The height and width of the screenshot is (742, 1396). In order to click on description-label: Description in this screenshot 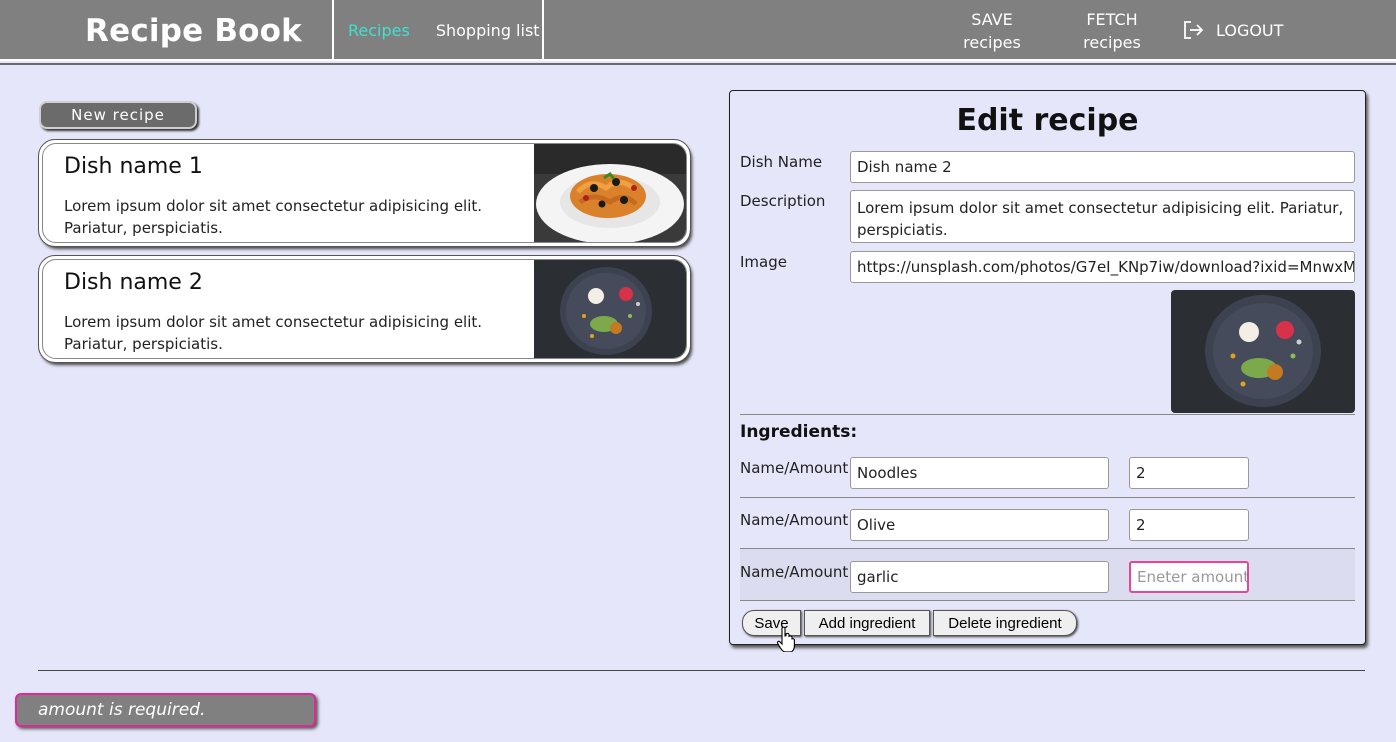, I will do `click(783, 201)`.